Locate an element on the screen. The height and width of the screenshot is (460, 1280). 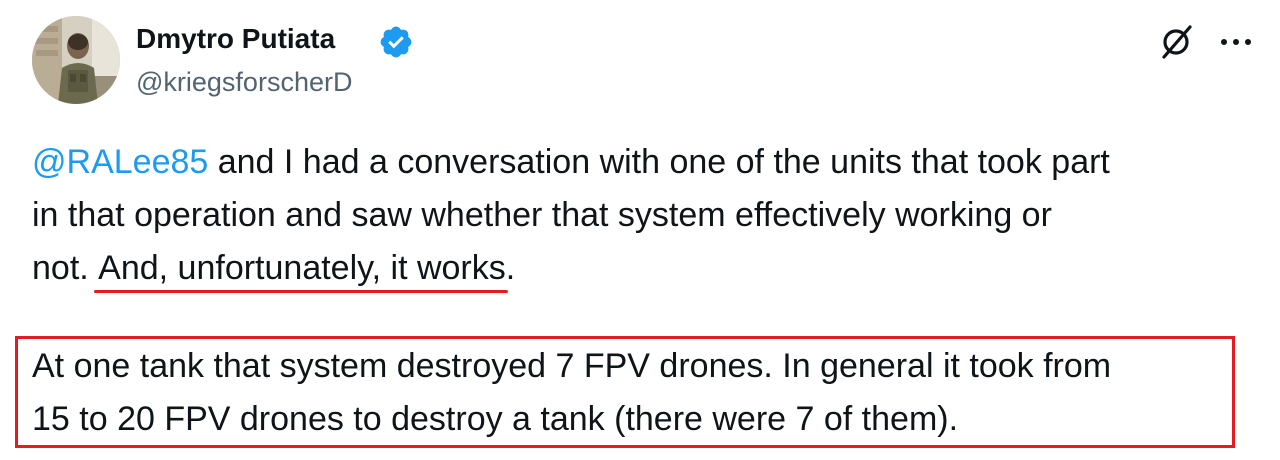
tweet-line-3-pre: not. is located at coordinates (65, 268).